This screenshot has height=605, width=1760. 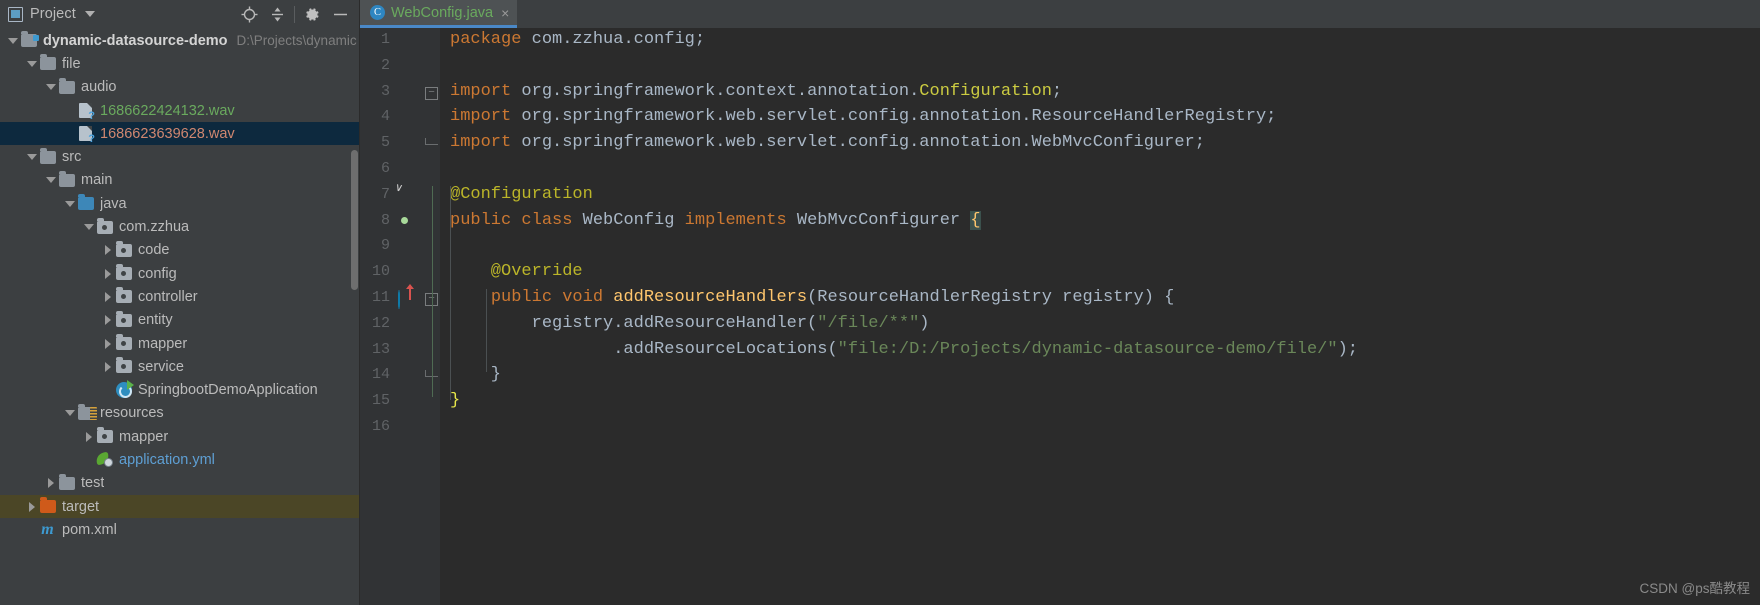 What do you see at coordinates (552, 220) in the screenshot?
I see `code-token: class` at bounding box center [552, 220].